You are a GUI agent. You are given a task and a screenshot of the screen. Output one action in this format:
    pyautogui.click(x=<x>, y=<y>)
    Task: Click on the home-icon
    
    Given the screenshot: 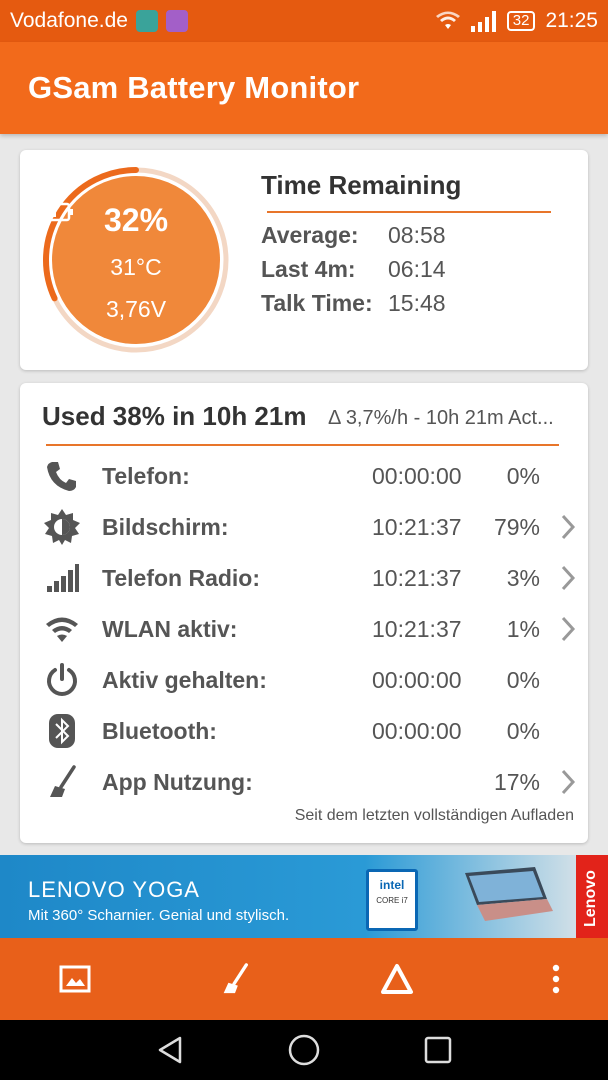 What is the action you would take?
    pyautogui.click(x=304, y=1050)
    